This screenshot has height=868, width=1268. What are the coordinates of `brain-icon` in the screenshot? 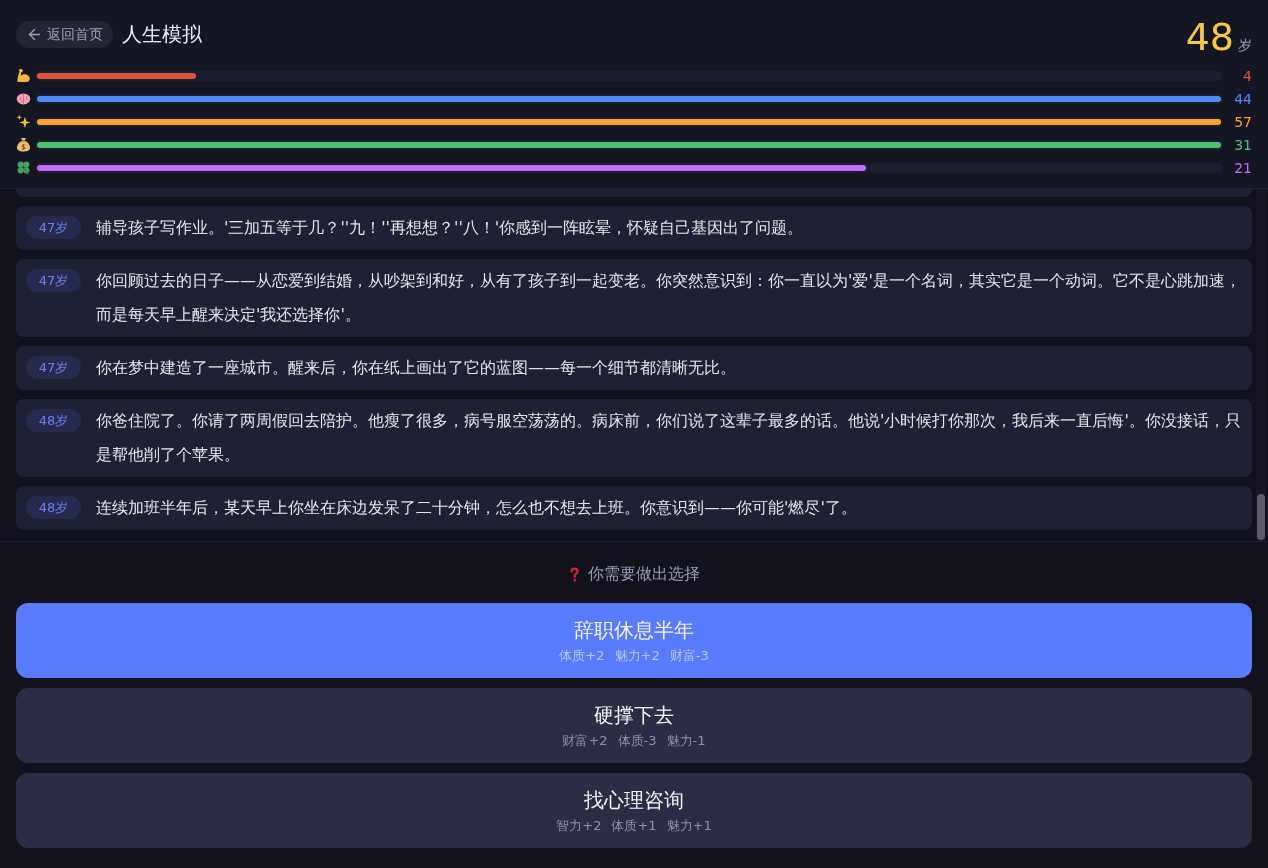 It's located at (23, 98).